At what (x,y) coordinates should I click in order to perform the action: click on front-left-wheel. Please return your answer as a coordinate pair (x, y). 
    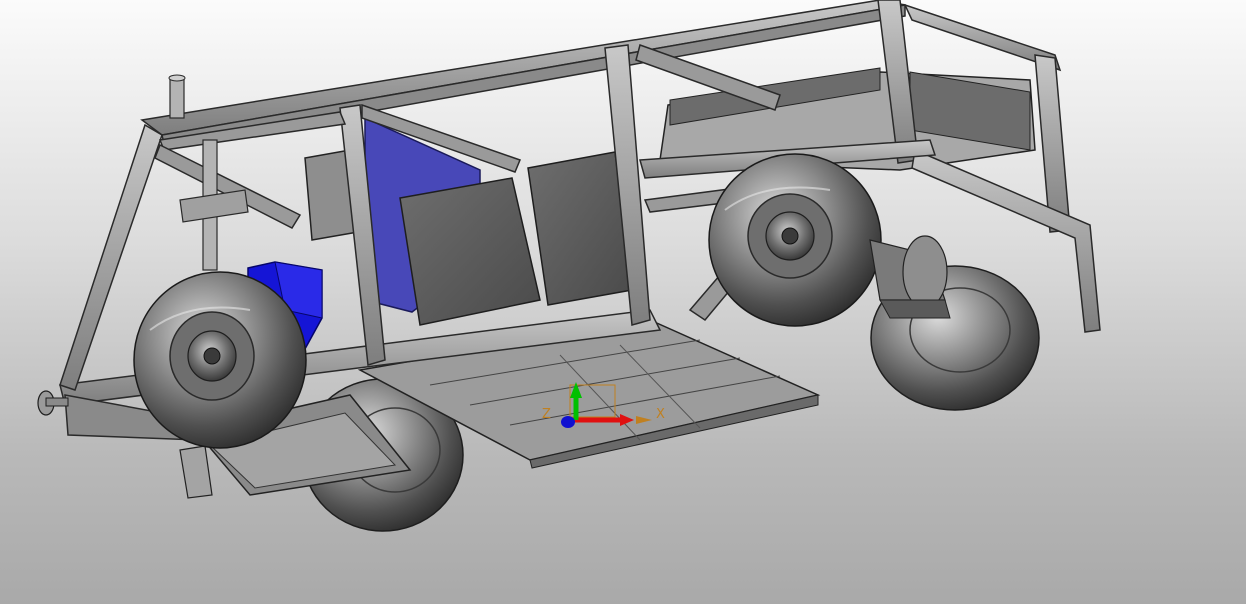
    Looking at the image, I should click on (220, 360).